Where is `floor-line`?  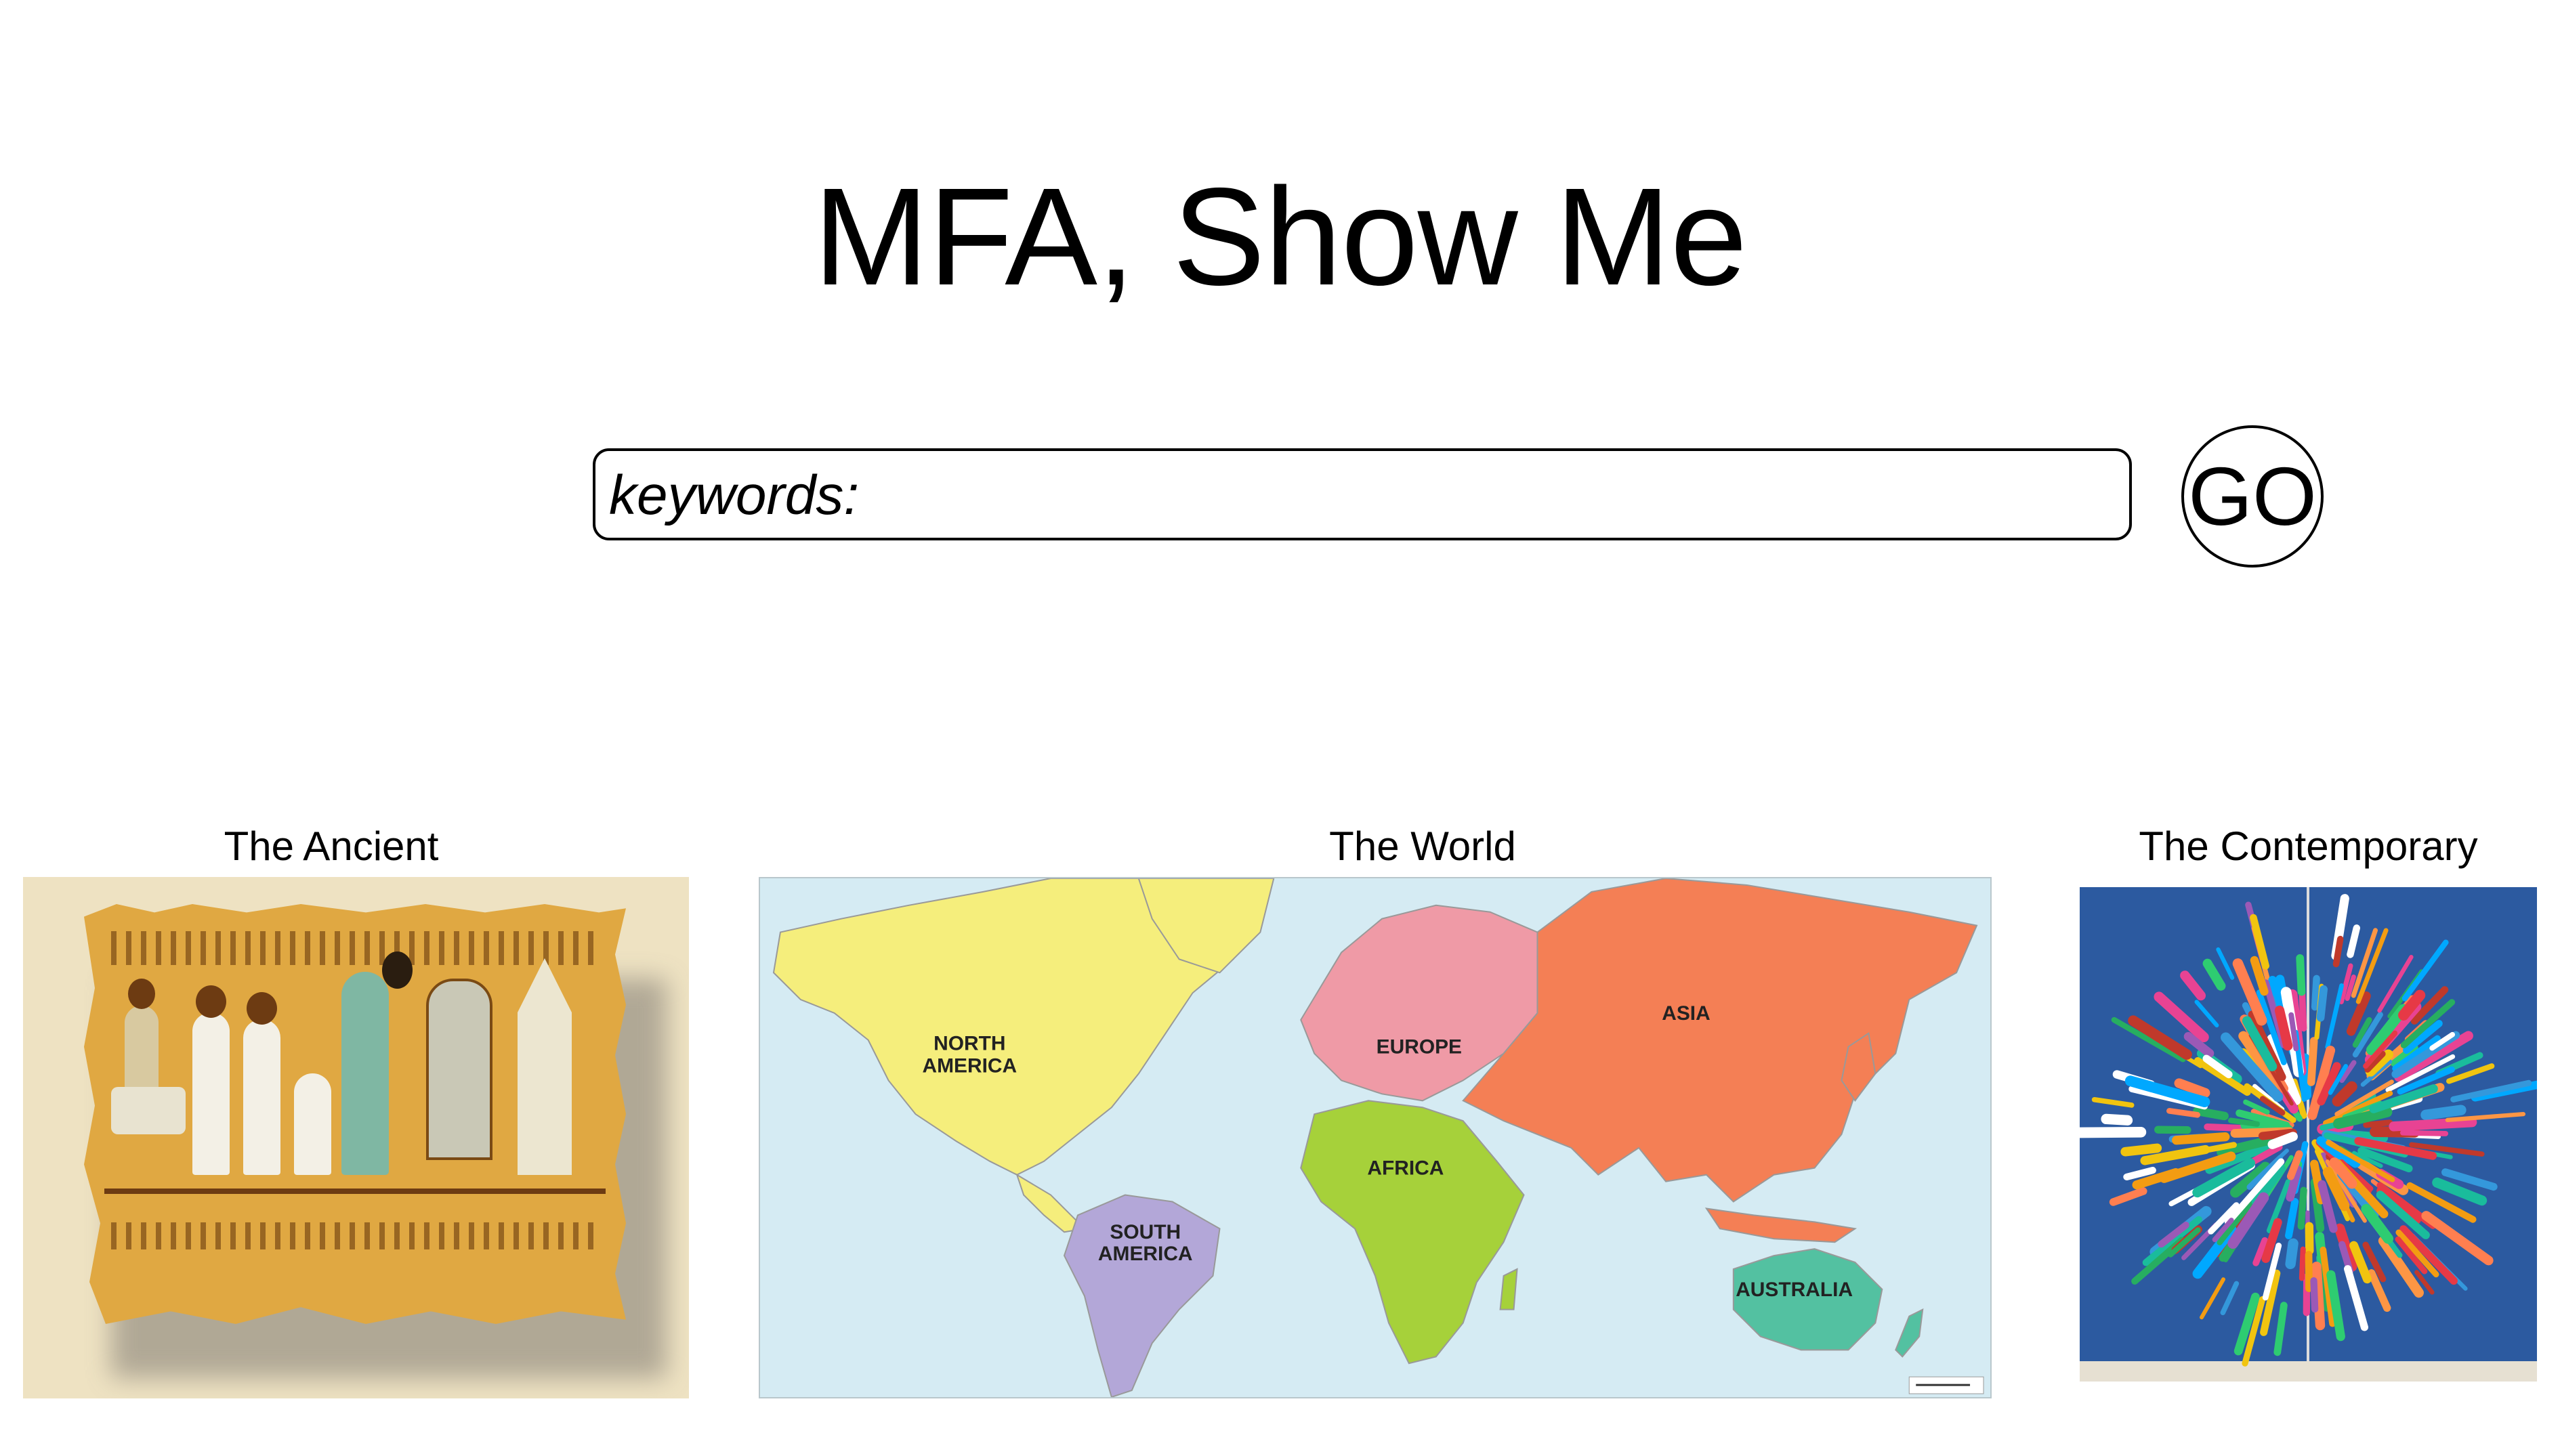 floor-line is located at coordinates (355, 1192).